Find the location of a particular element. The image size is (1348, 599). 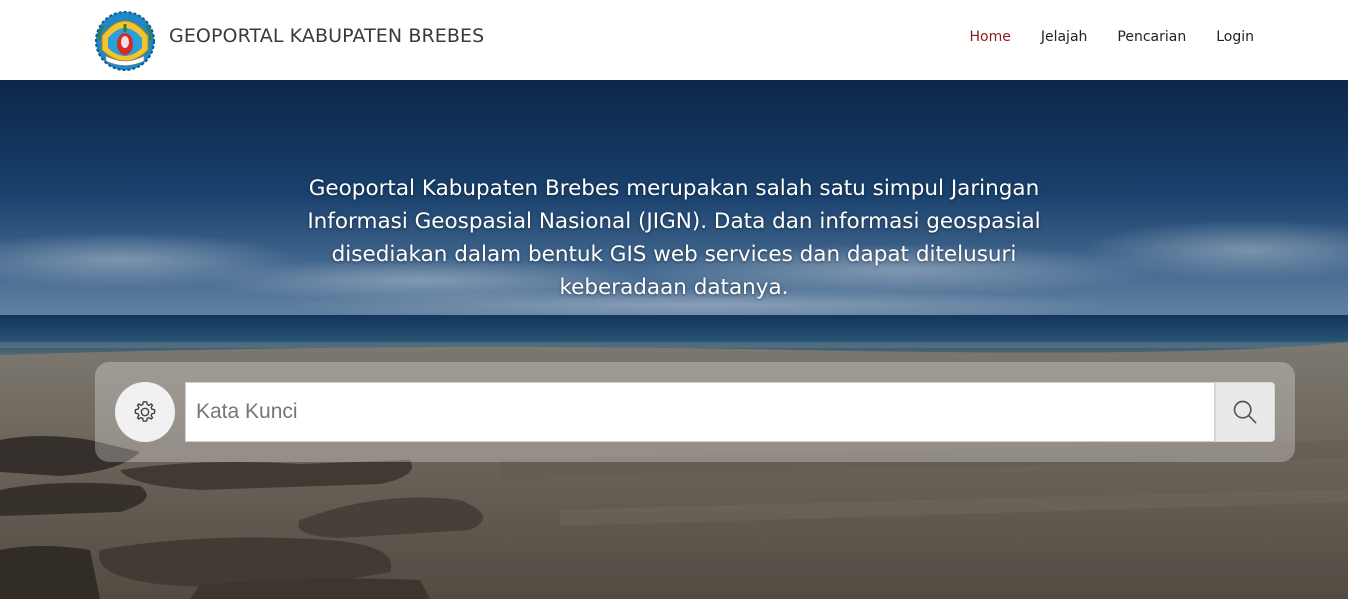

search-submit-button is located at coordinates (1245, 412).